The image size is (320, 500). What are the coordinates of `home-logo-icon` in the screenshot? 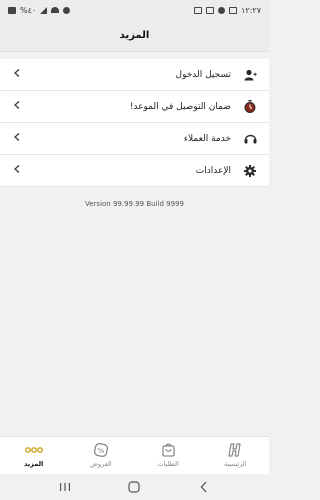 It's located at (235, 450).